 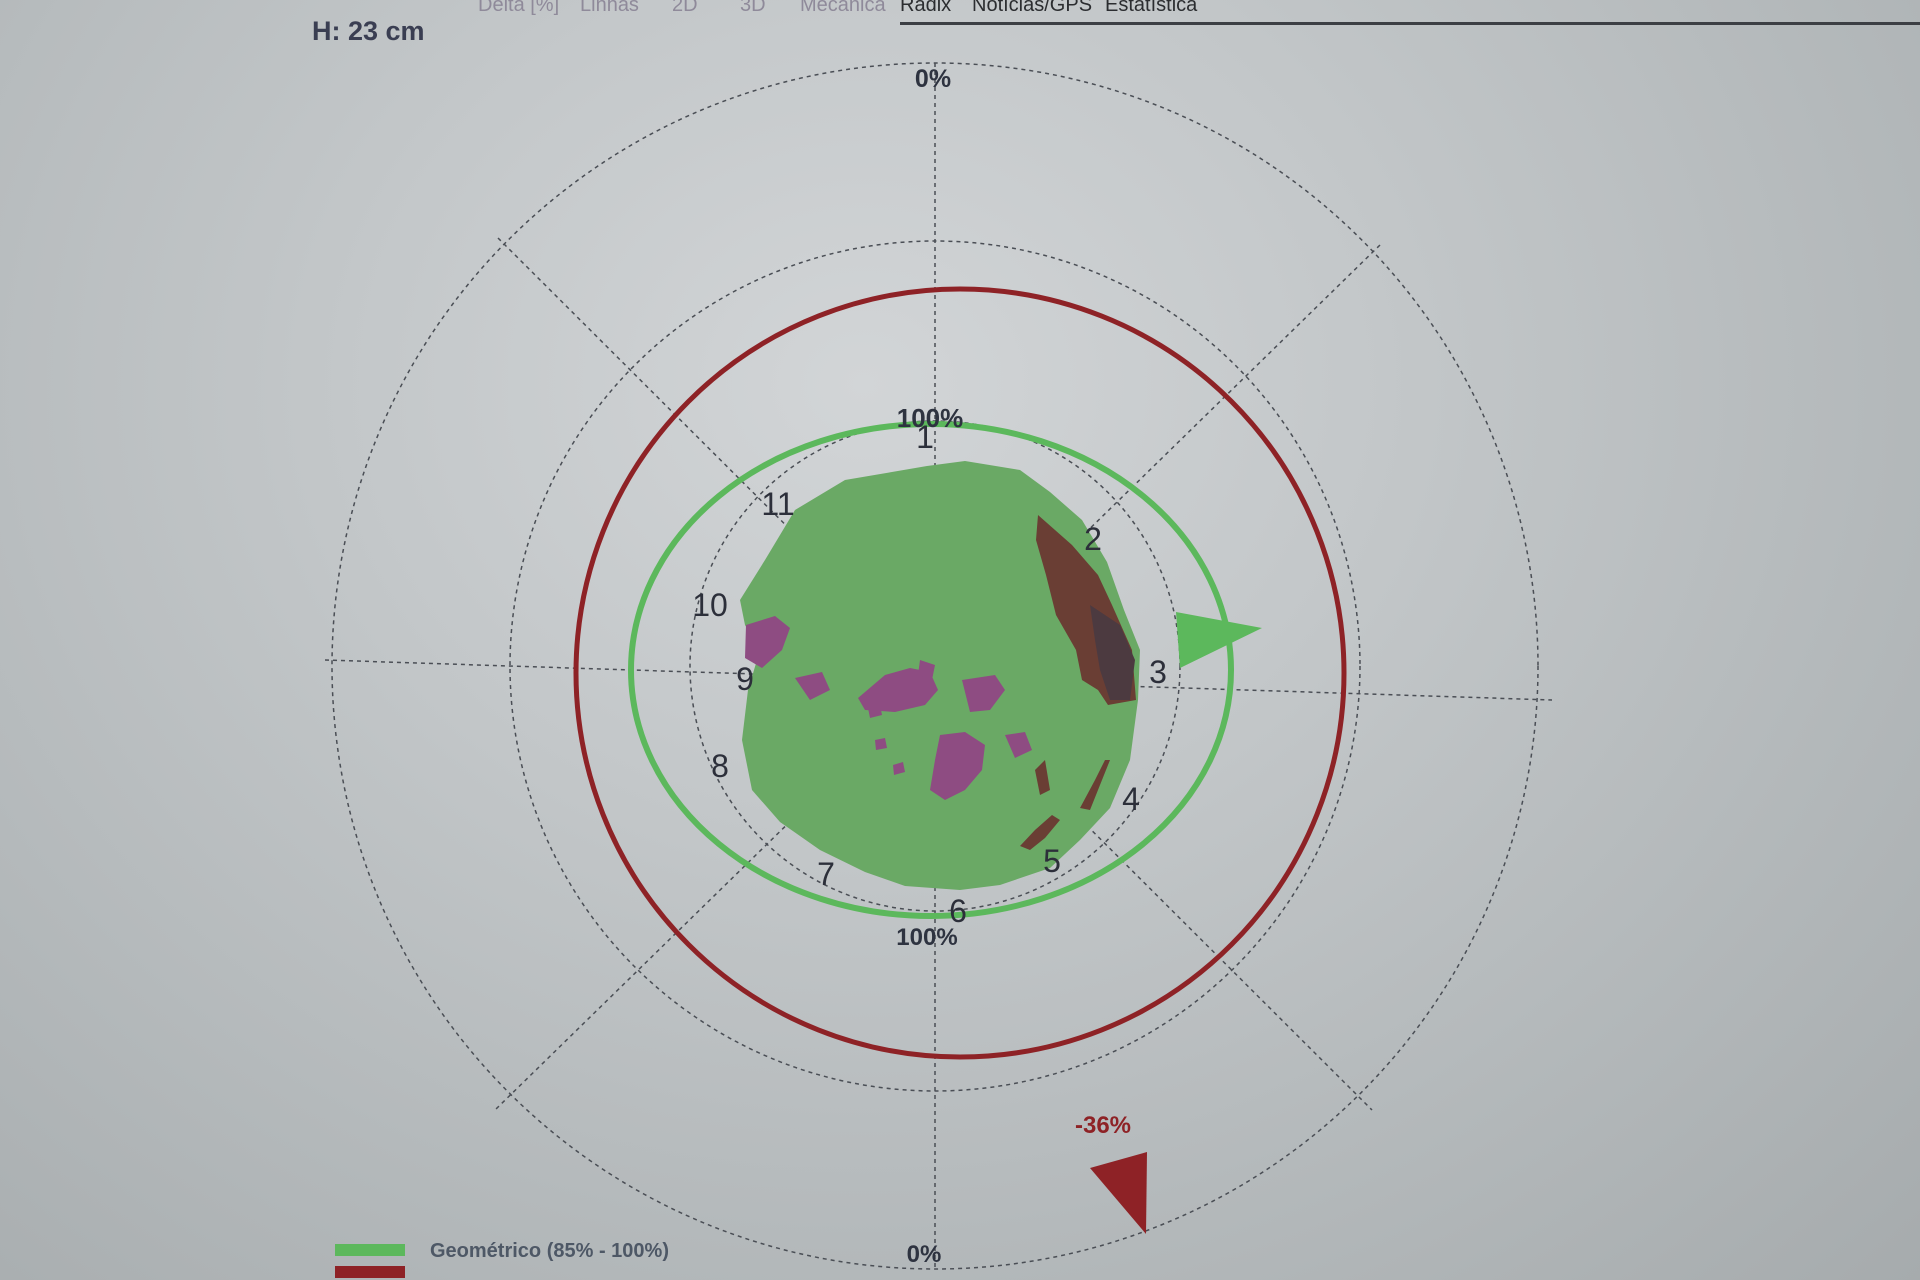 I want to click on clock-label-11: 11, so click(x=777, y=504).